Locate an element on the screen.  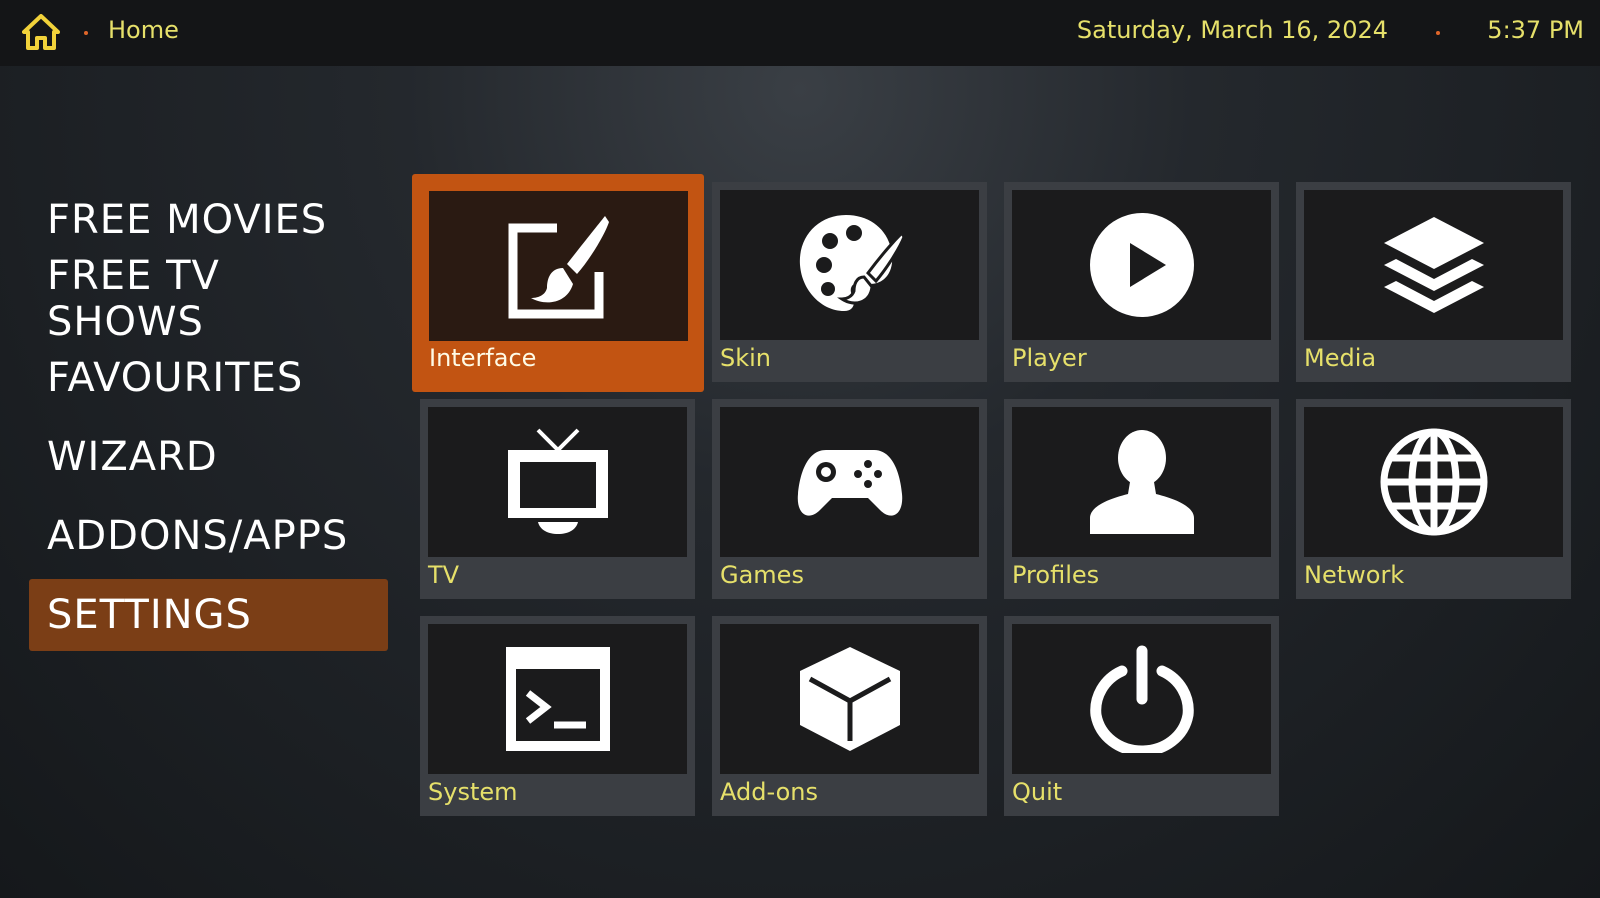
date-display: Saturday, March 16, 2024 is located at coordinates (1232, 30).